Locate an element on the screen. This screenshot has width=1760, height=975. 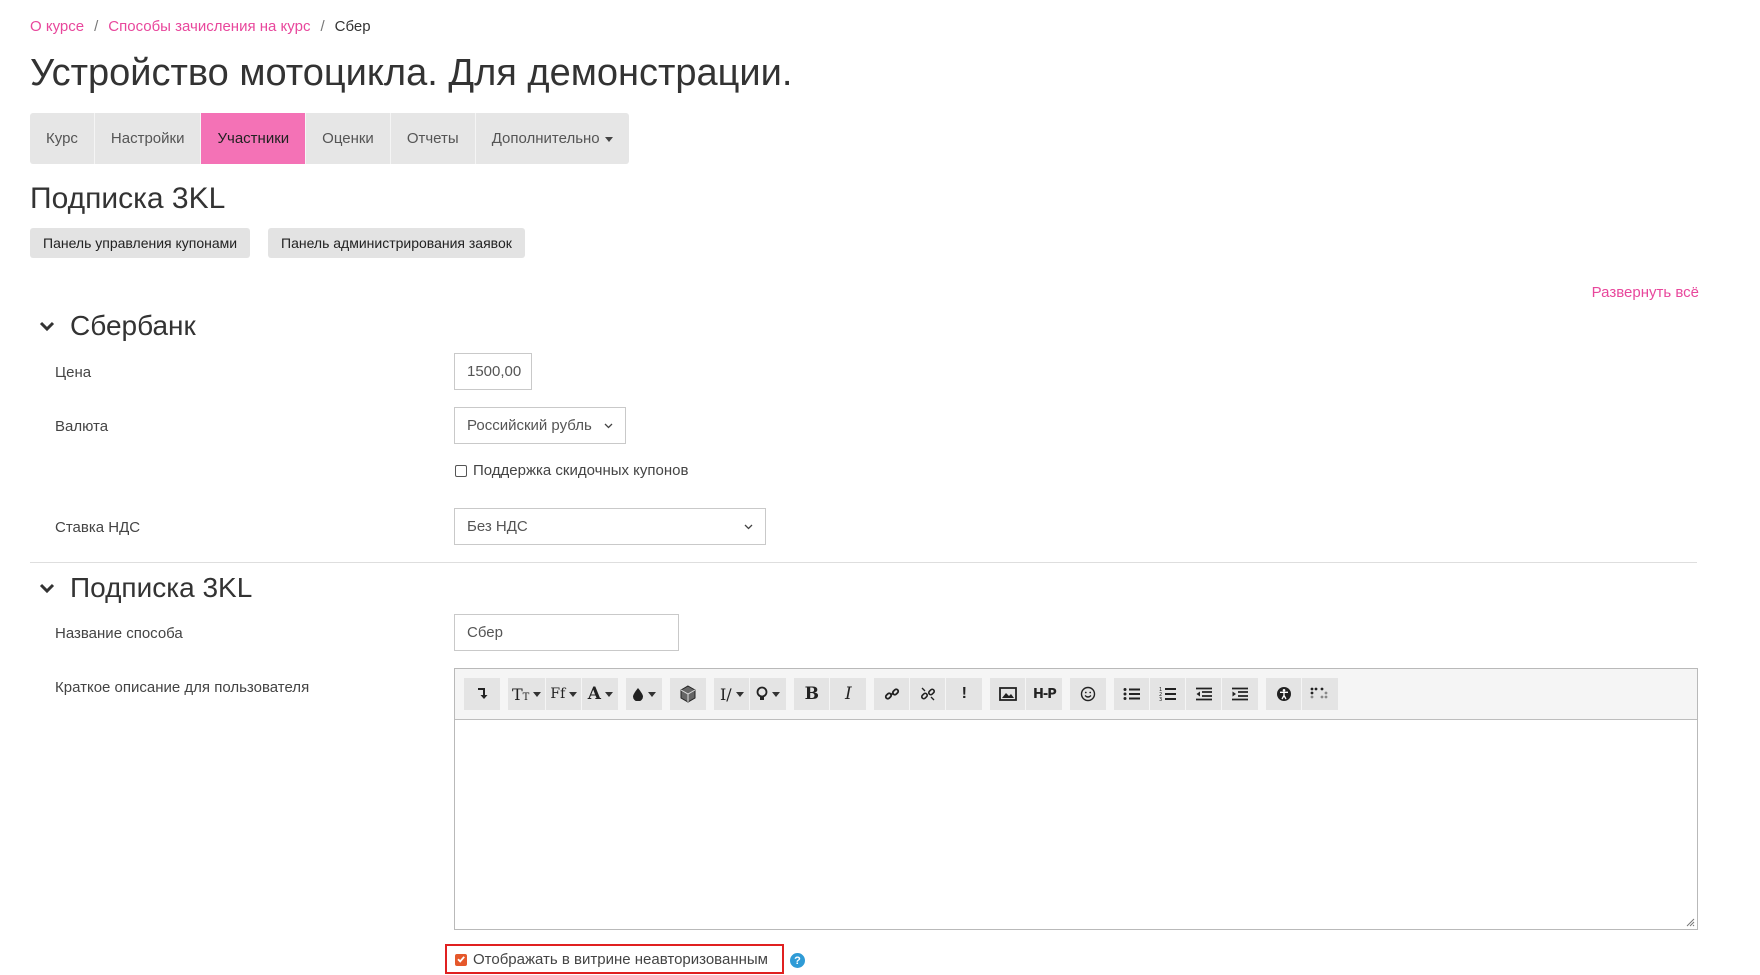
currency-select-value: Российский рубль is located at coordinates (529, 425).